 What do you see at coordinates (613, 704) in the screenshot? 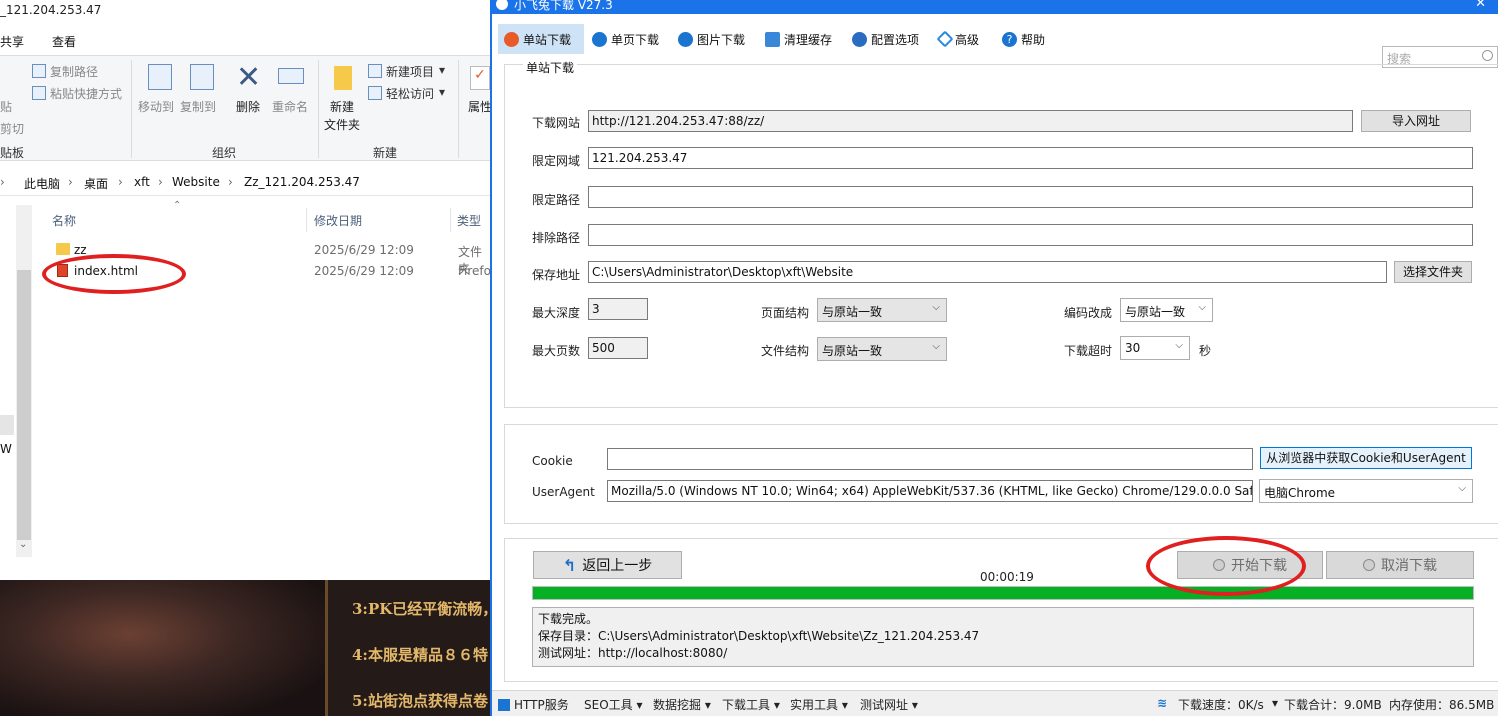
I see `status-seo-tools: SEO工具 ▾` at bounding box center [613, 704].